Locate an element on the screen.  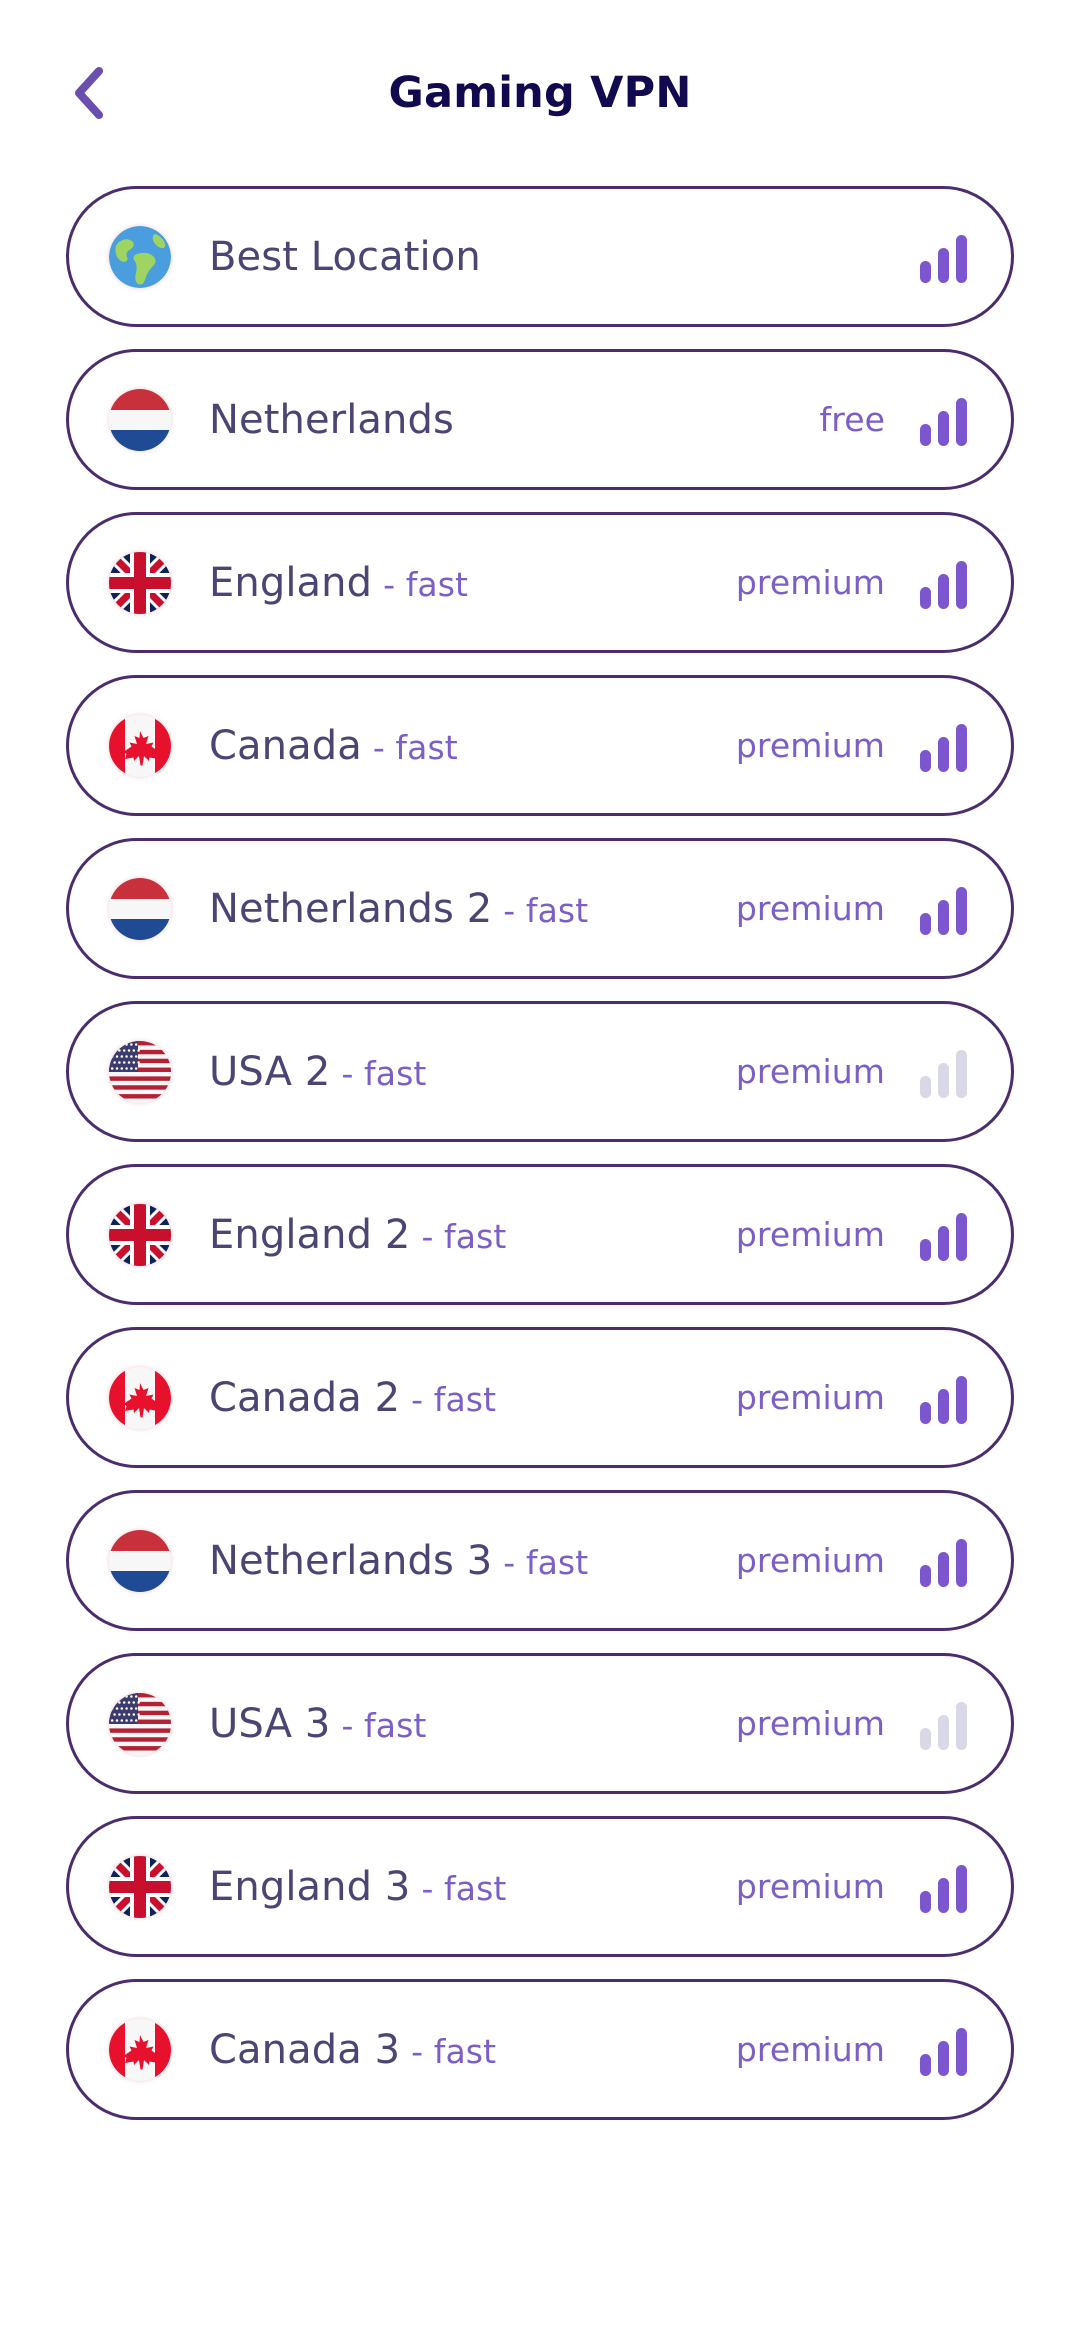
server-name: Netherlands is located at coordinates (331, 419).